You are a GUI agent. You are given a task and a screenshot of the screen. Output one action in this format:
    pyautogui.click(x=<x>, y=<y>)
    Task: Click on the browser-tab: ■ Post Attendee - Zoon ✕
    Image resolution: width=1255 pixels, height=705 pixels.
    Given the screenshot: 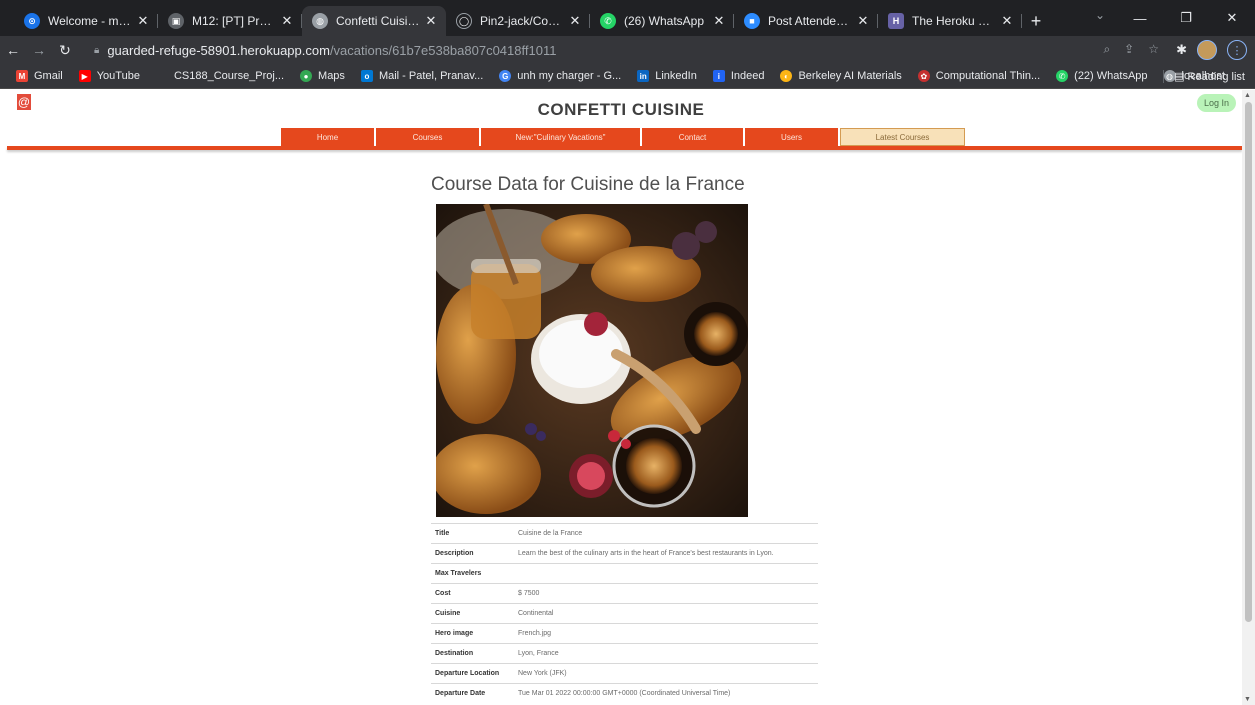 What is the action you would take?
    pyautogui.click(x=806, y=21)
    